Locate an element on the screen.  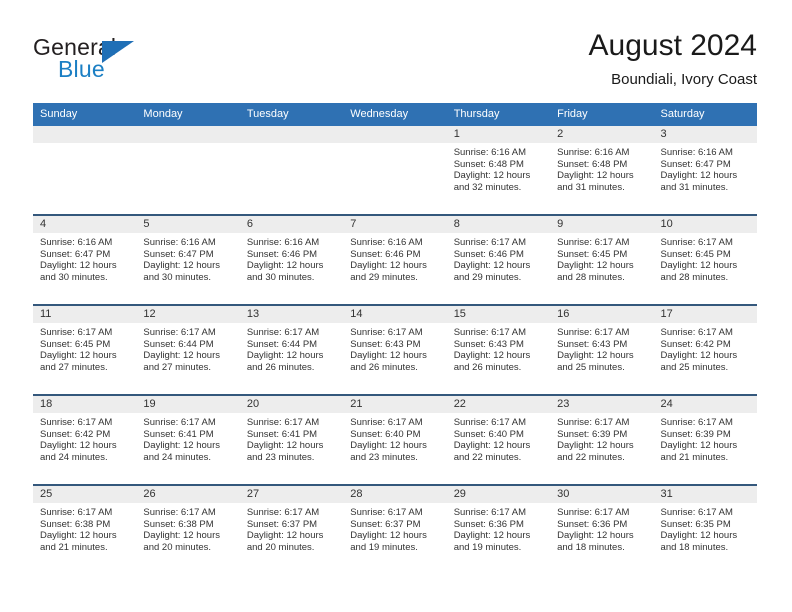
day-detail-line: and 28 minutes. is located at coordinates (591, 277).